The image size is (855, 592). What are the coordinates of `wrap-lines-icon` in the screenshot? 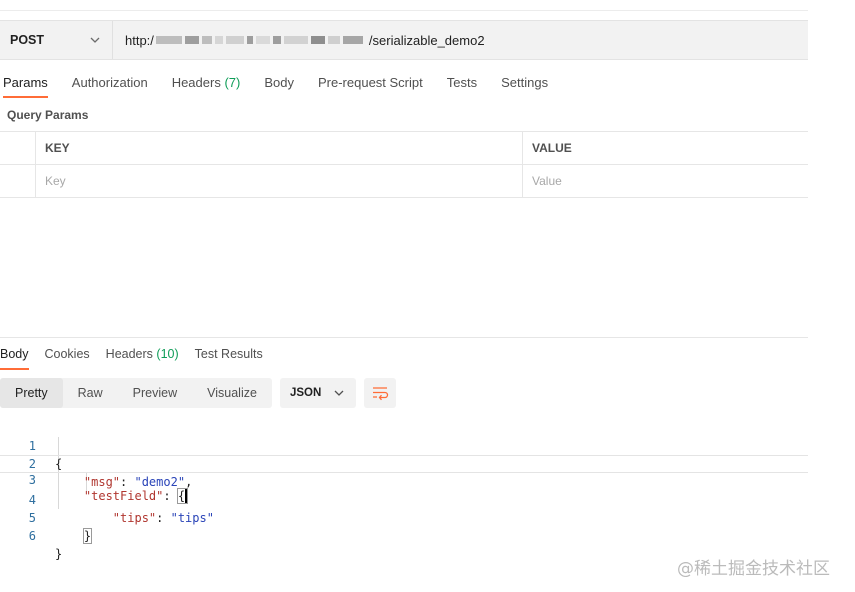 It's located at (380, 394).